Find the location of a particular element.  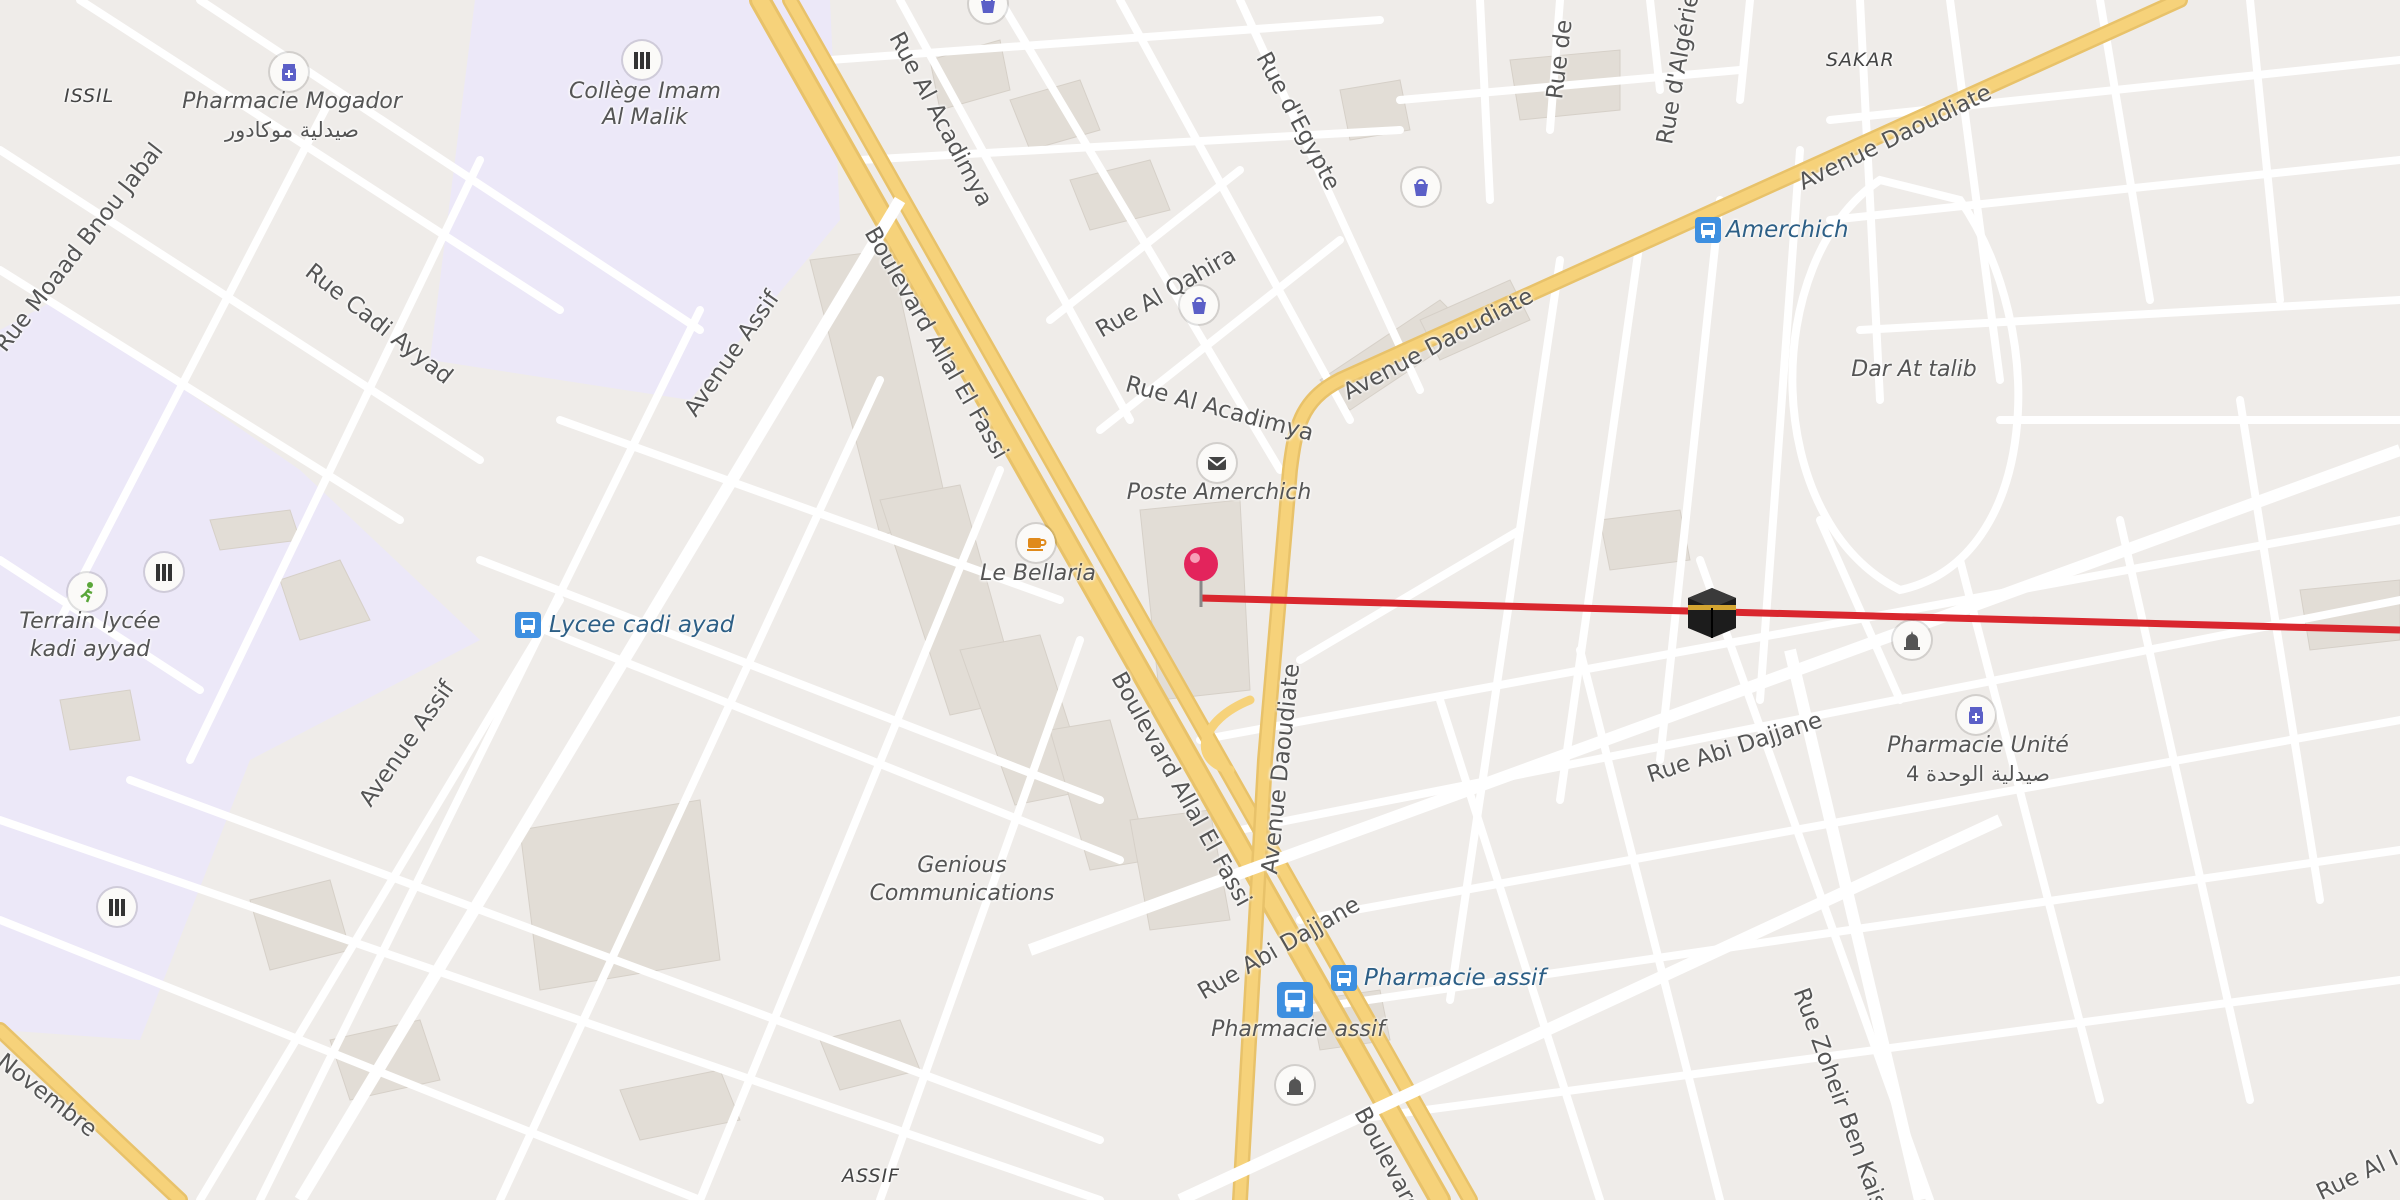

place-label: Communications is located at coordinates (962, 893).